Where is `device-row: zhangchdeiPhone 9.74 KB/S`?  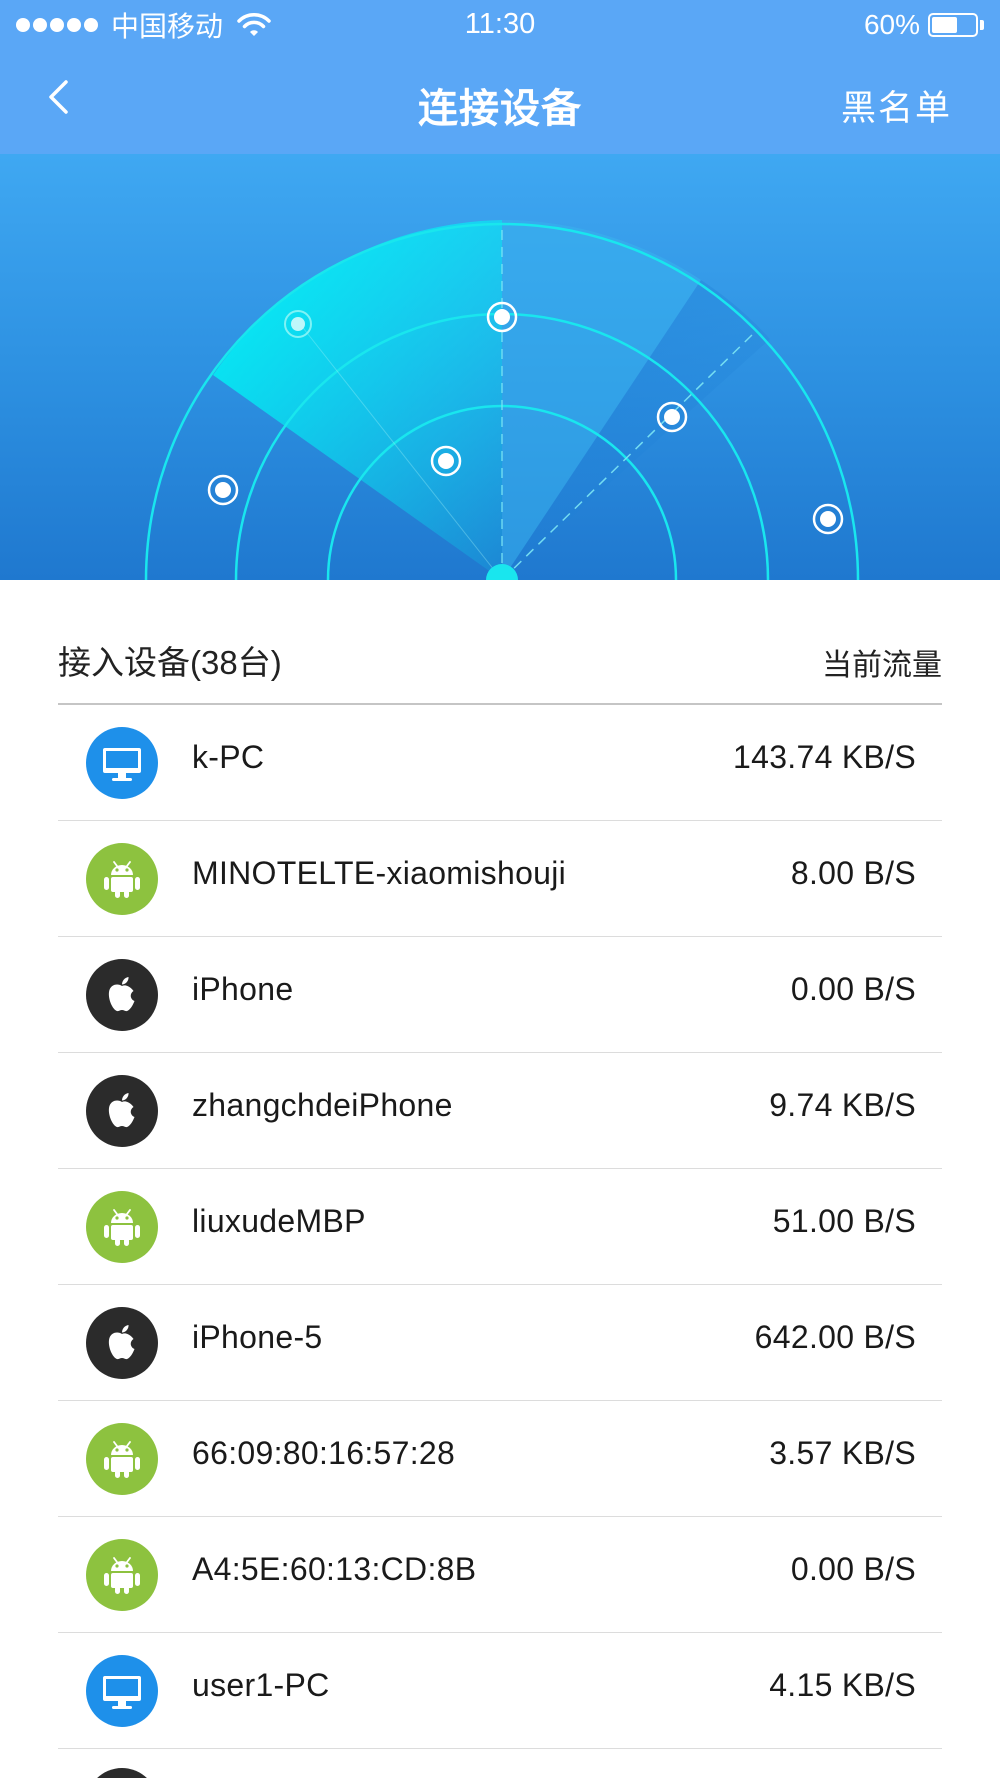
device-row: zhangchdeiPhone 9.74 KB/S is located at coordinates (500, 1111).